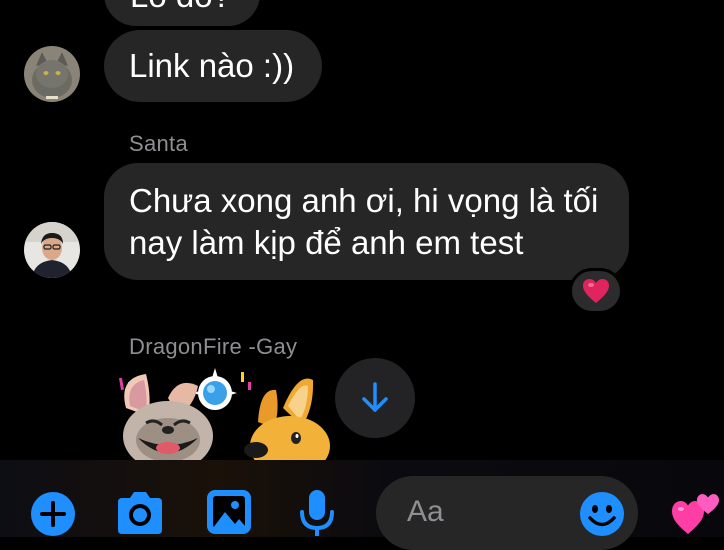  I want to click on sender-name: Santa, so click(158, 143).